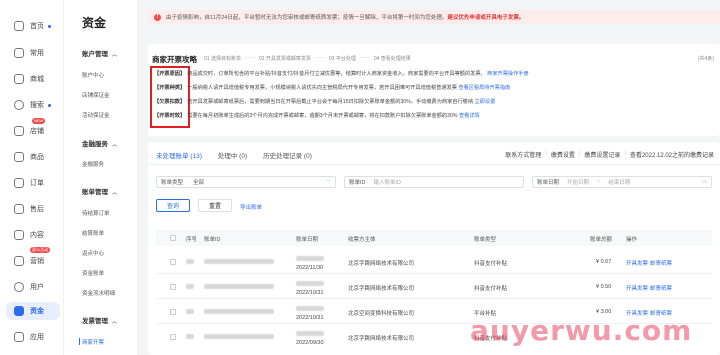  I want to click on rail-item-label: 应用, so click(37, 337).